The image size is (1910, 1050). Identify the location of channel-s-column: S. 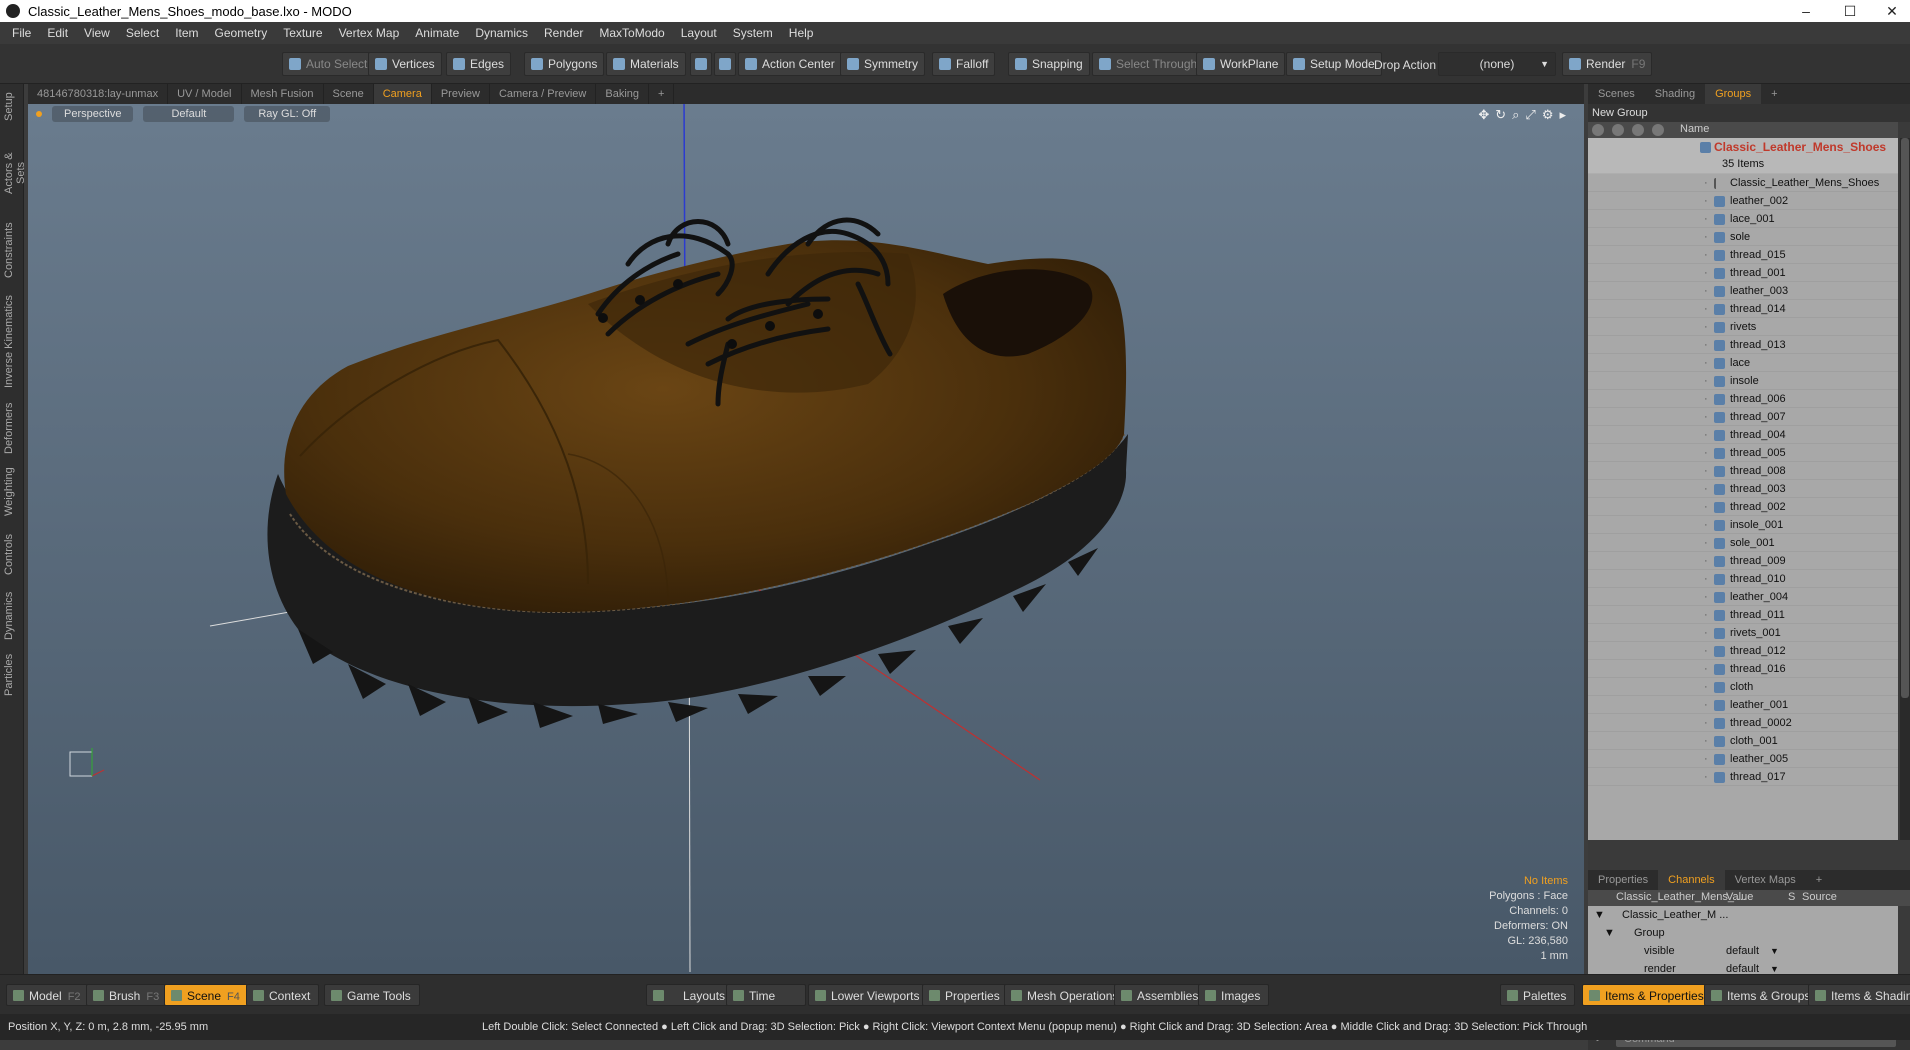
(1791, 897).